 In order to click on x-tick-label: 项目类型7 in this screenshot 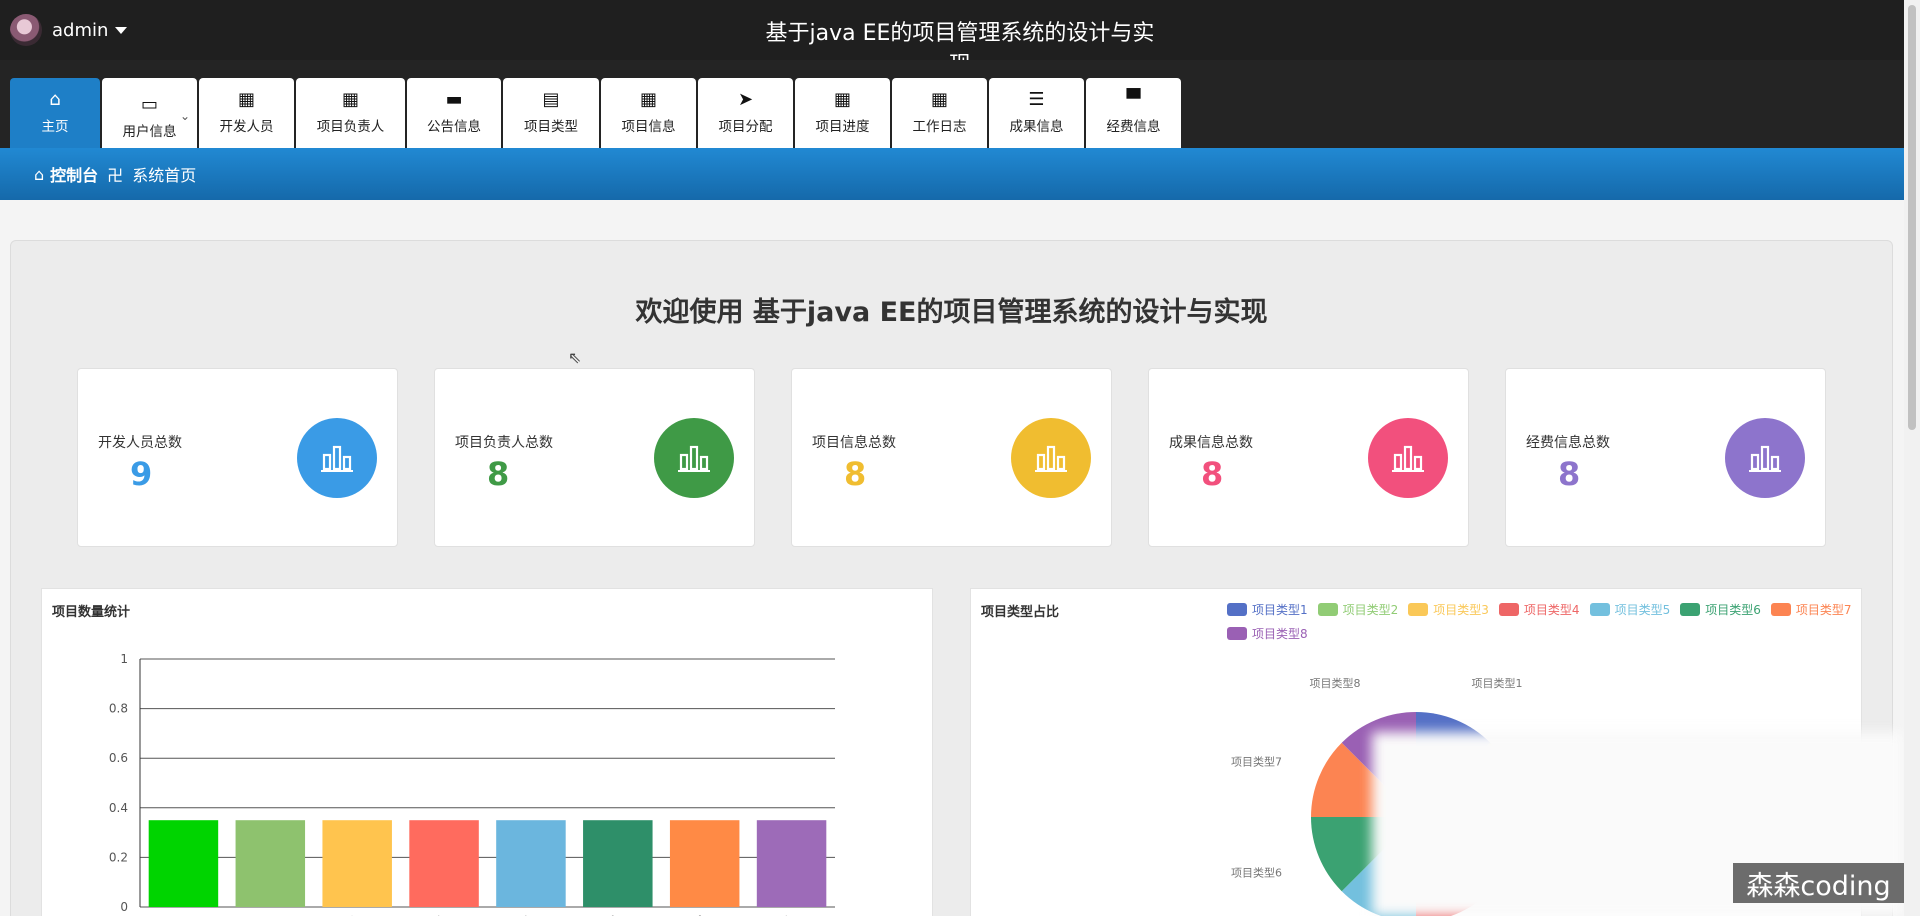, I will do `click(683, 914)`.